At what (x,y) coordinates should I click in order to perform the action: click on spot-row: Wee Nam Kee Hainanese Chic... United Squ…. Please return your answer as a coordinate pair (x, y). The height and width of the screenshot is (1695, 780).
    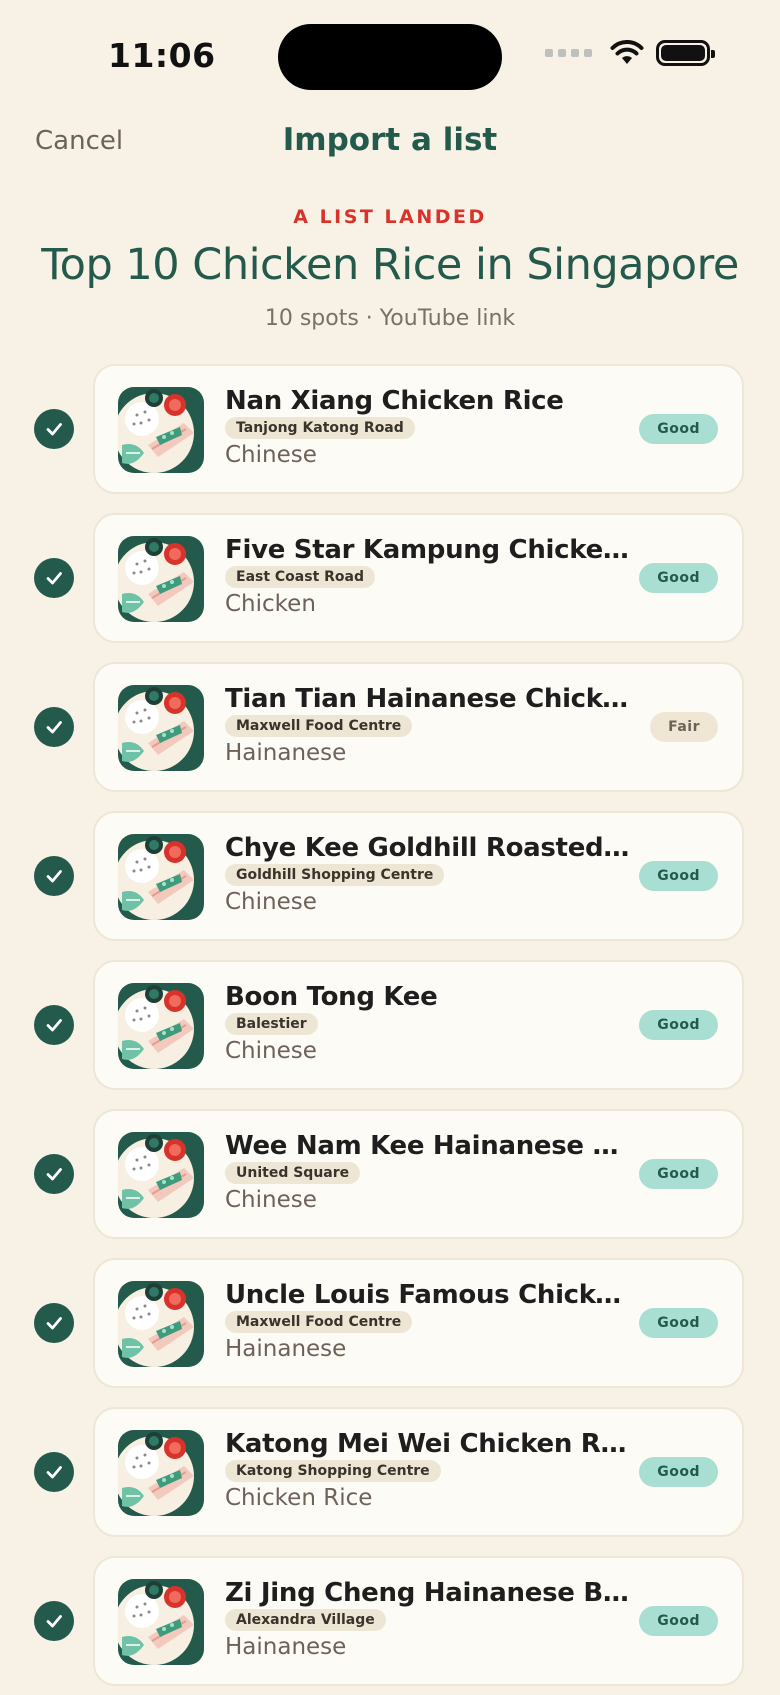
    Looking at the image, I should click on (390, 1174).